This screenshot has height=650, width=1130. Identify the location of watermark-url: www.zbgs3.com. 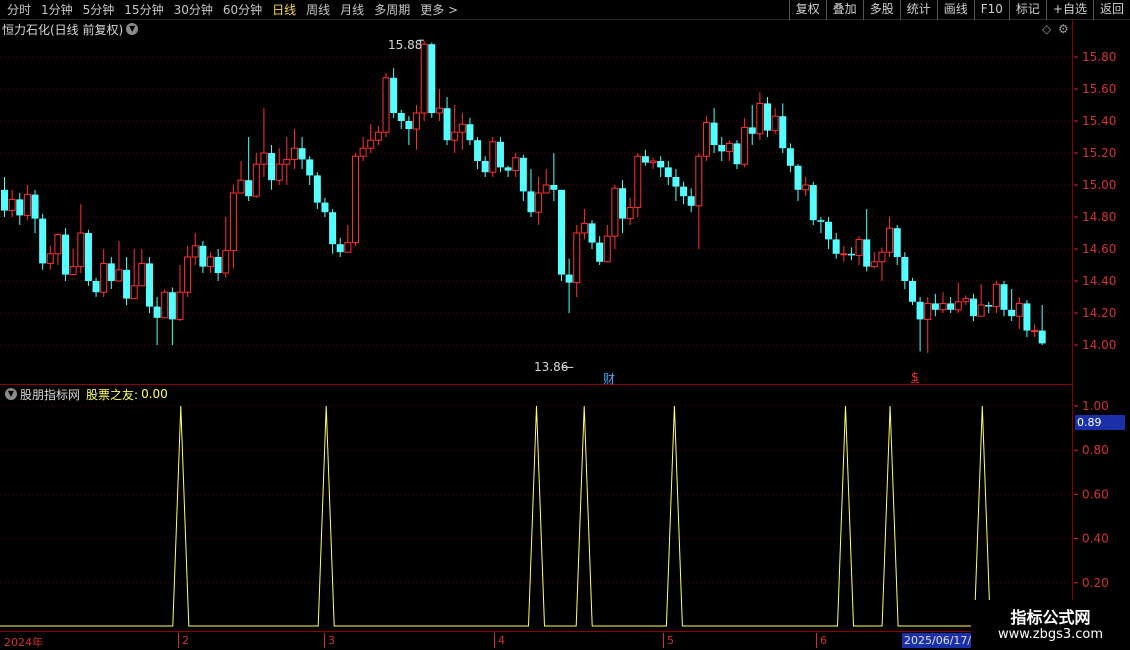
(1050, 634).